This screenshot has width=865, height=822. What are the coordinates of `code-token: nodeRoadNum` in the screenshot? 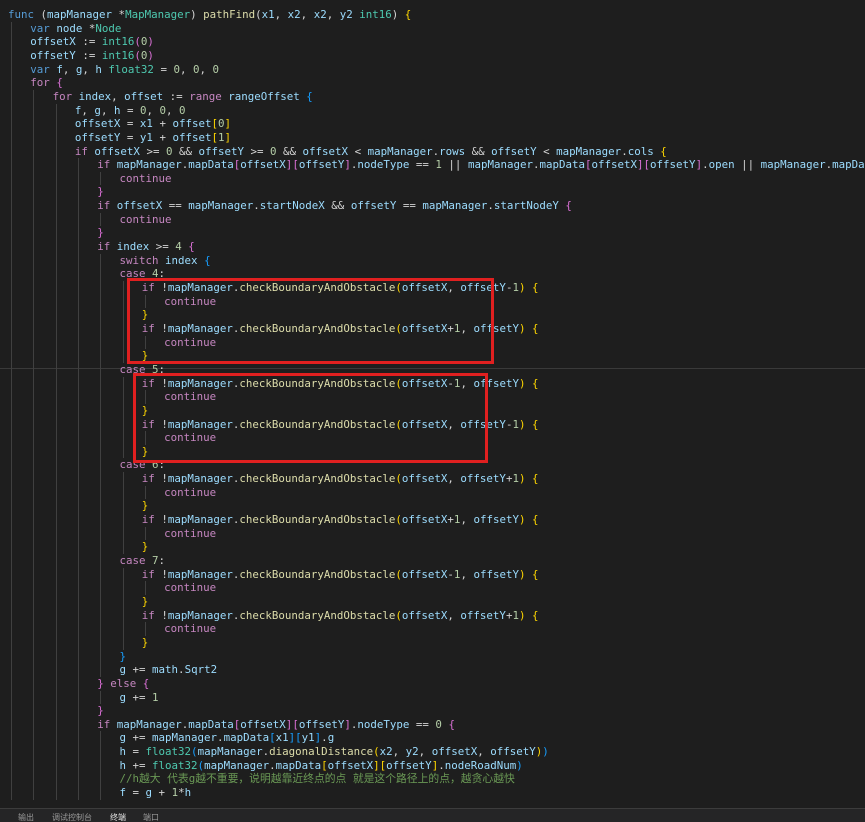 It's located at (480, 765).